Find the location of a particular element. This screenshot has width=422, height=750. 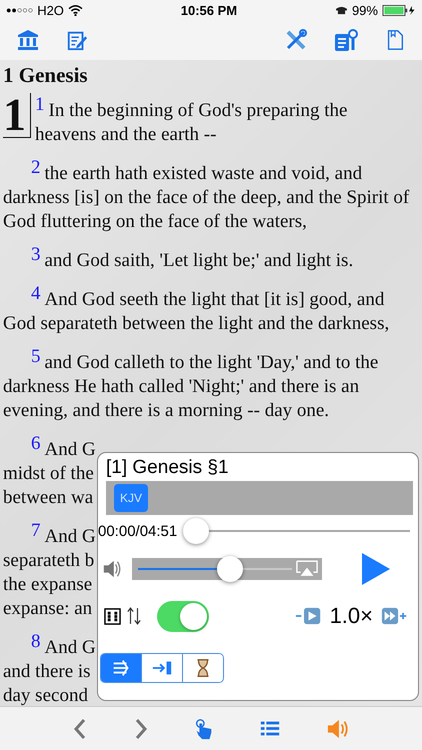

progress-slider is located at coordinates (296, 531).